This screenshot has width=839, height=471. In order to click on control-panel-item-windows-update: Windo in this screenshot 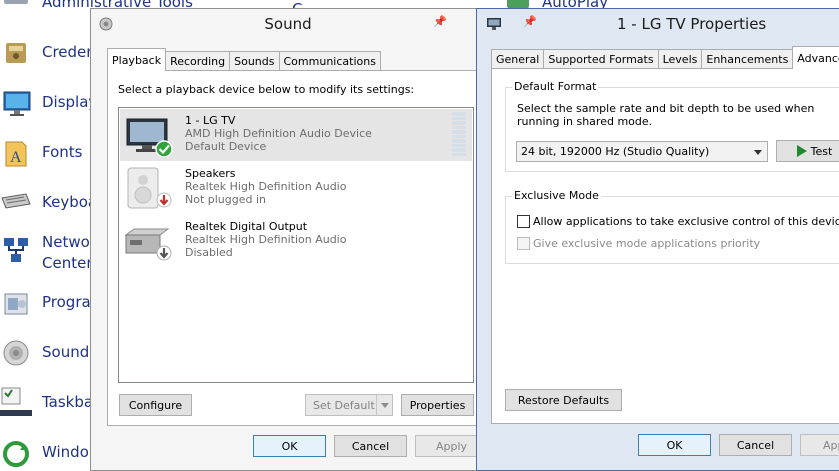, I will do `click(45, 453)`.